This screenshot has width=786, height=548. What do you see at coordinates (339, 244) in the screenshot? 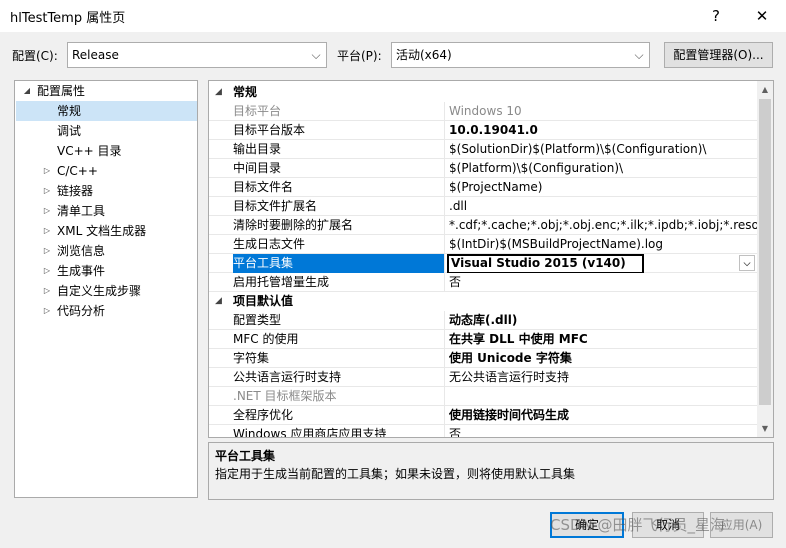
I see `property-name: 生成日志文件` at bounding box center [339, 244].